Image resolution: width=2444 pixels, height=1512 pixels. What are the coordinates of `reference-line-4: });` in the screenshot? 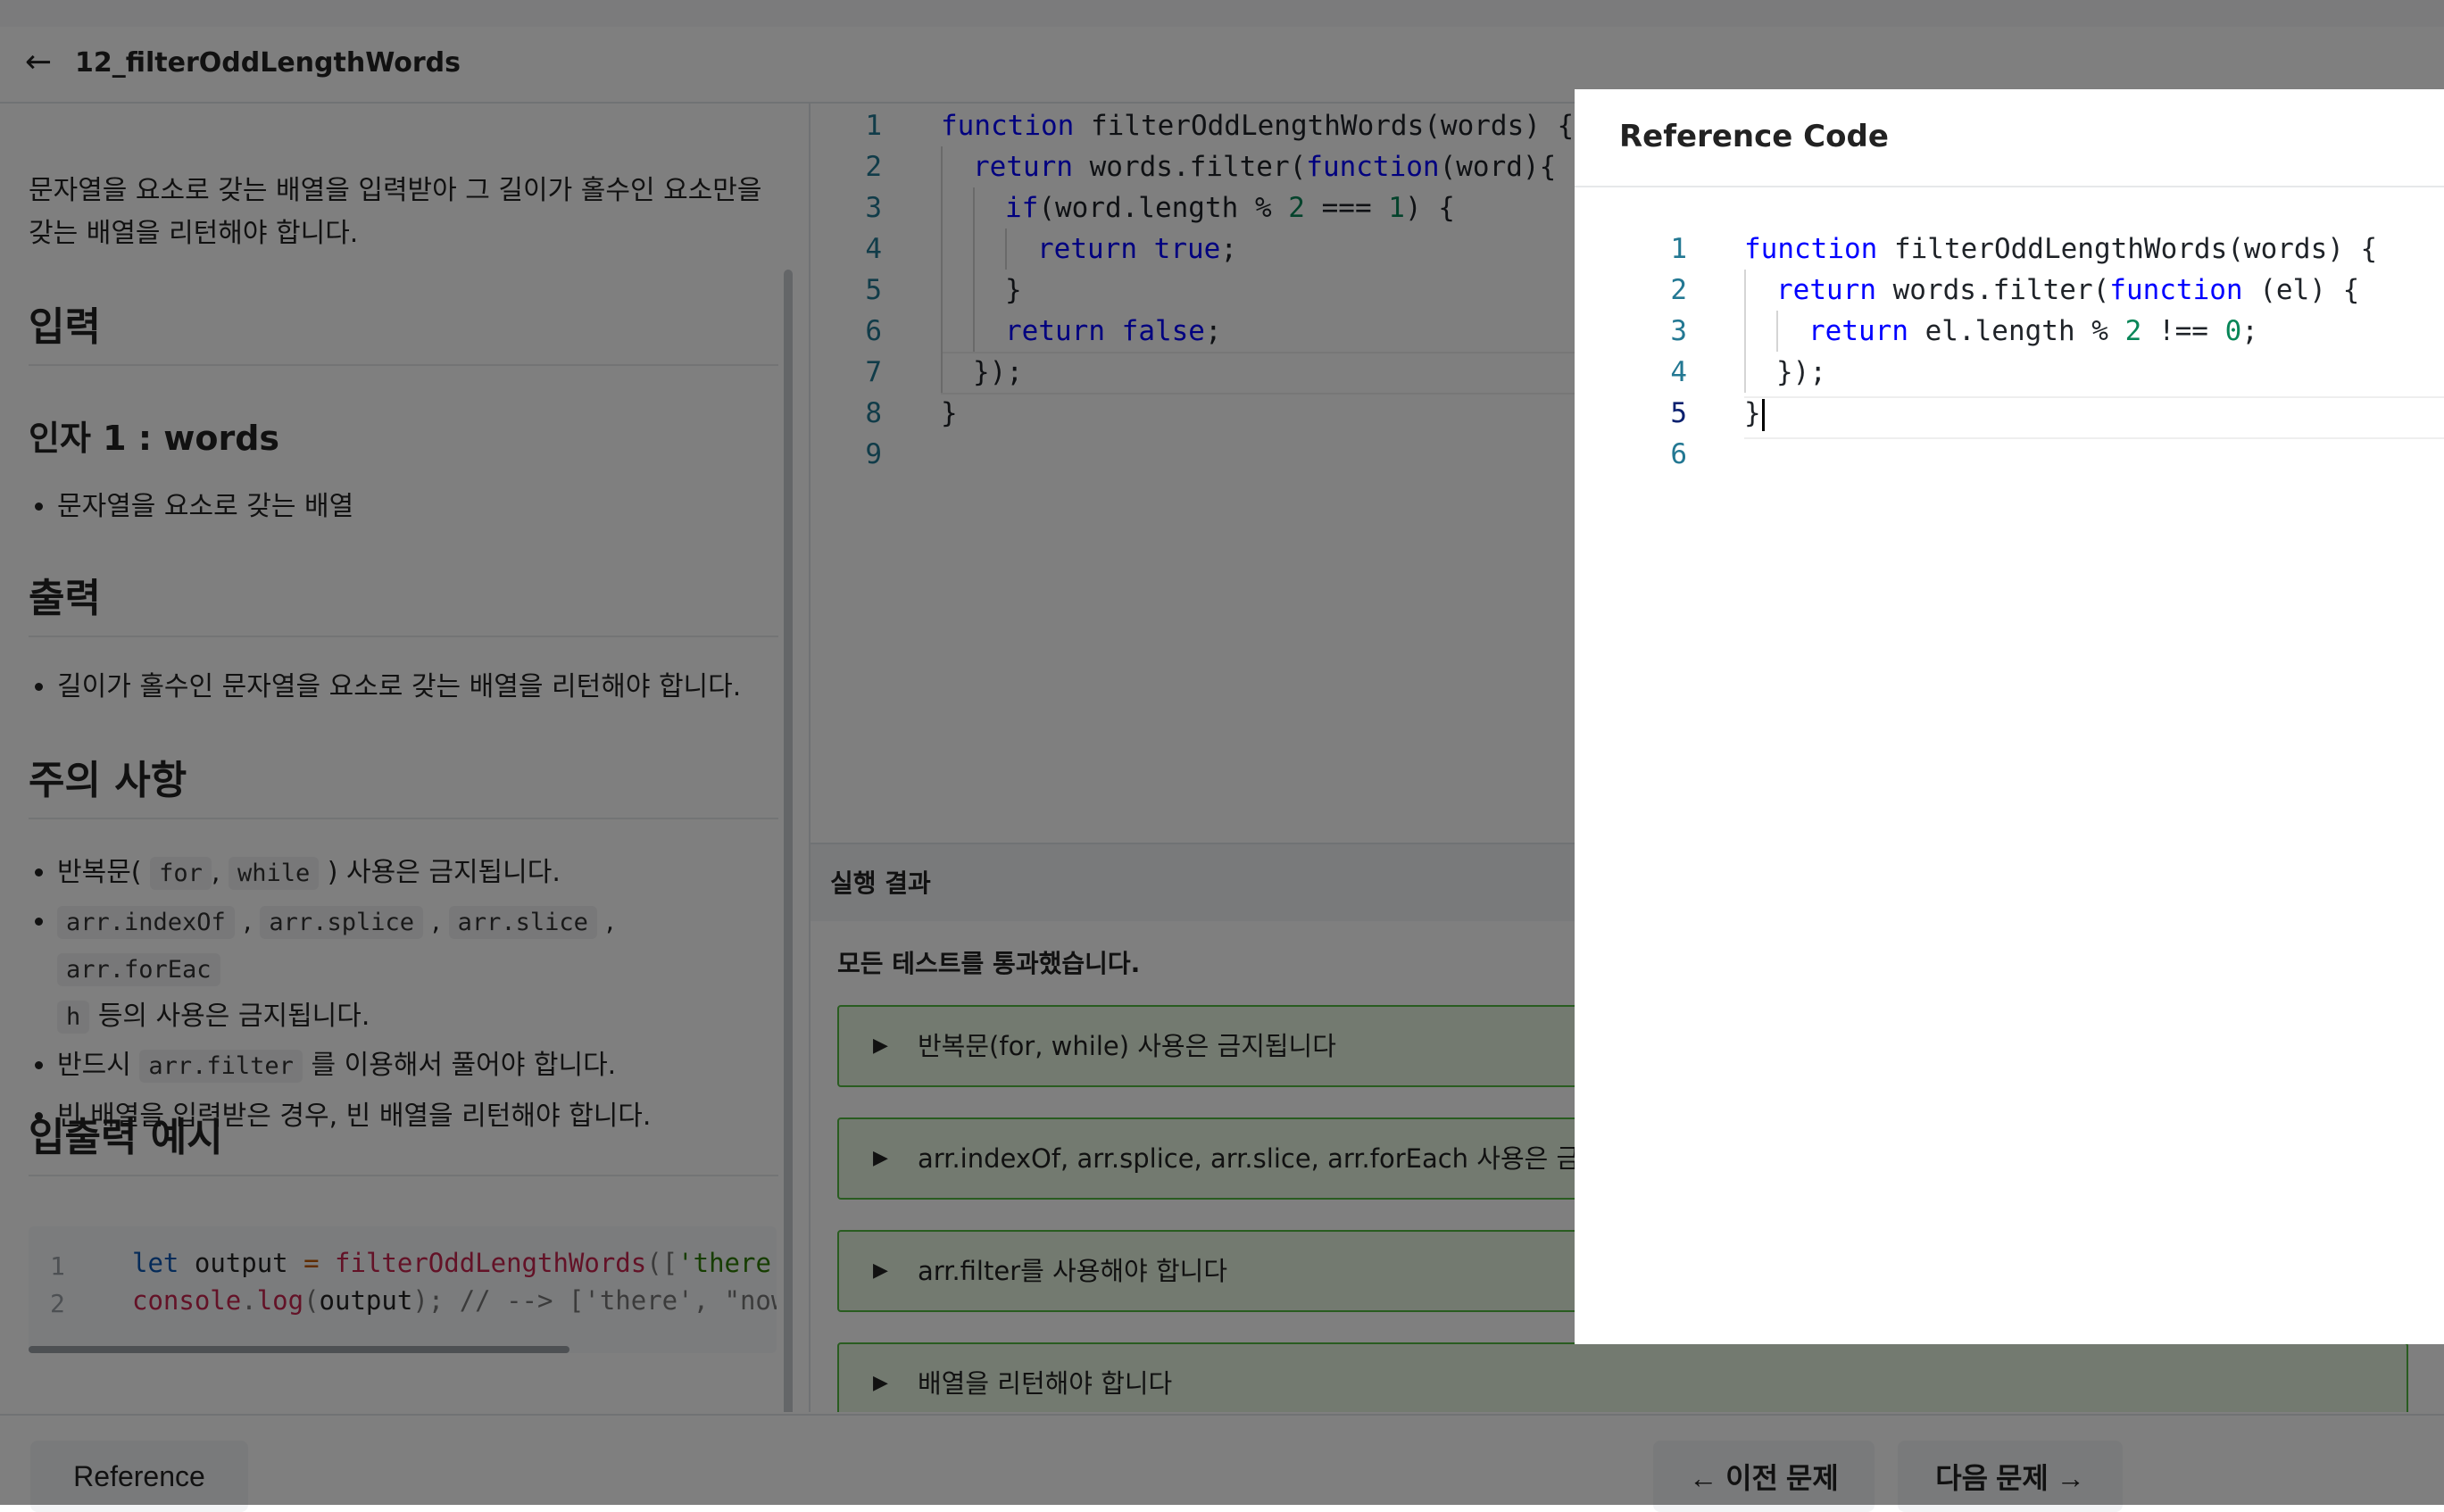 It's located at (1801, 372).